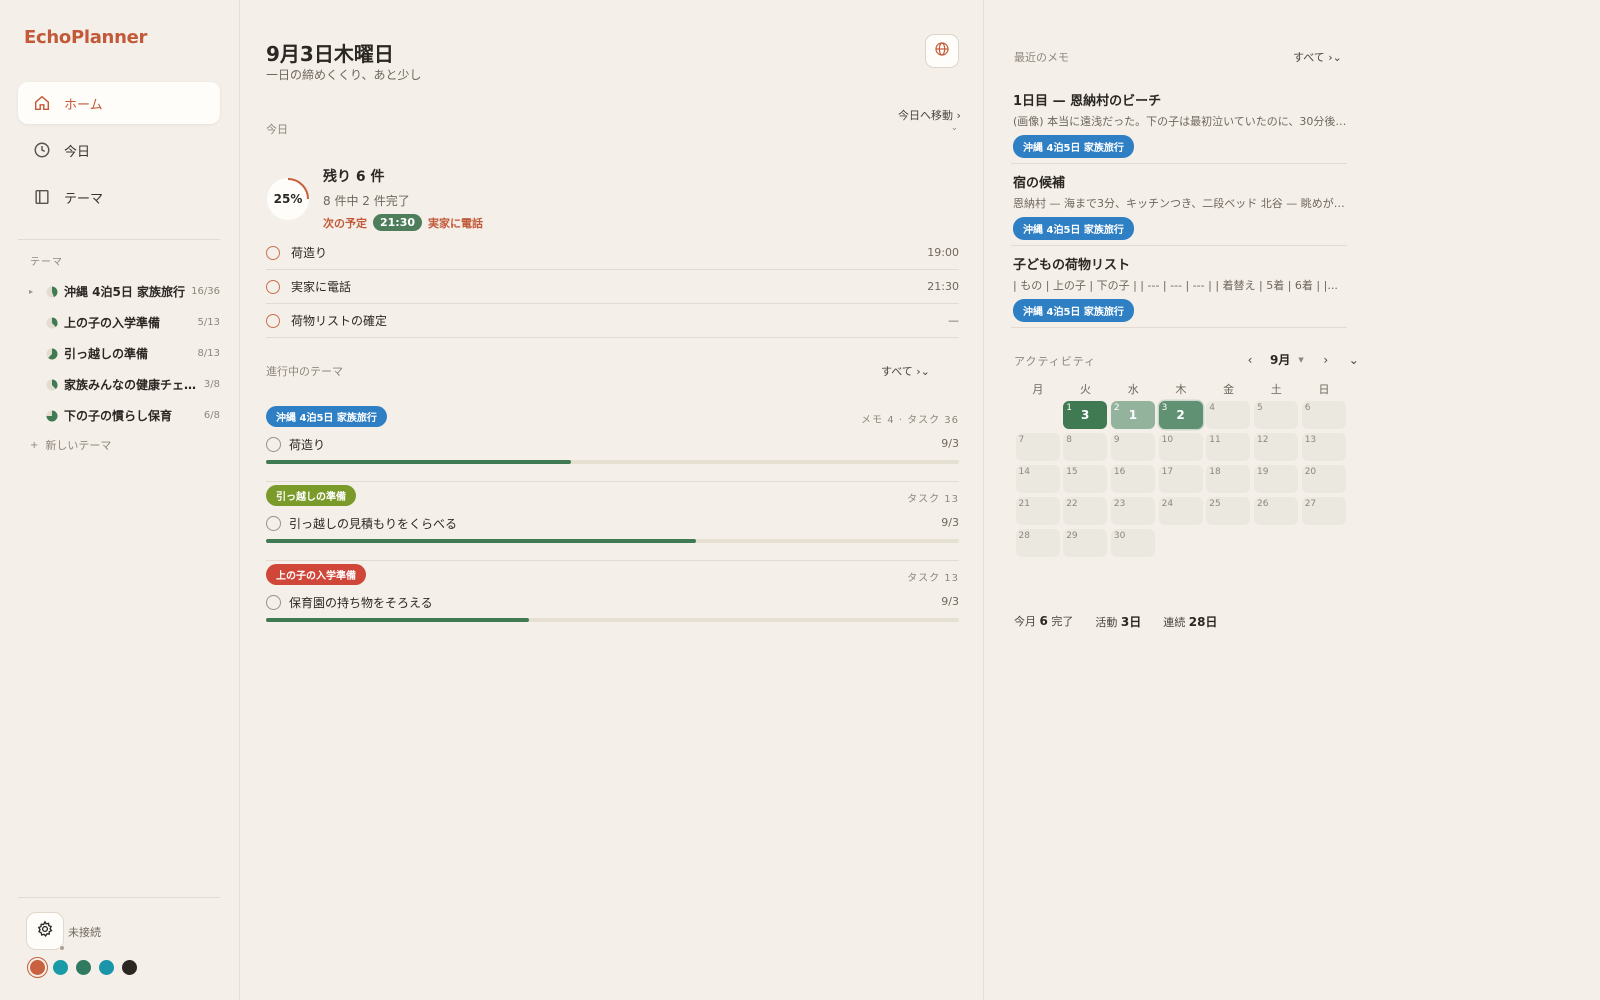  I want to click on calendar-day: 10, so click(1180, 447).